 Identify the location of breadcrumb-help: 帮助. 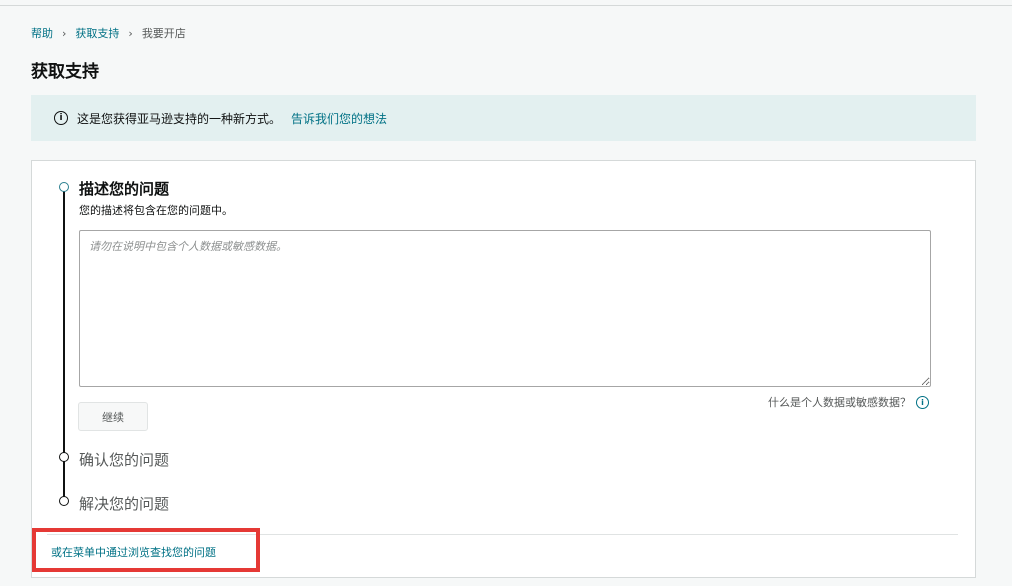
(42, 33).